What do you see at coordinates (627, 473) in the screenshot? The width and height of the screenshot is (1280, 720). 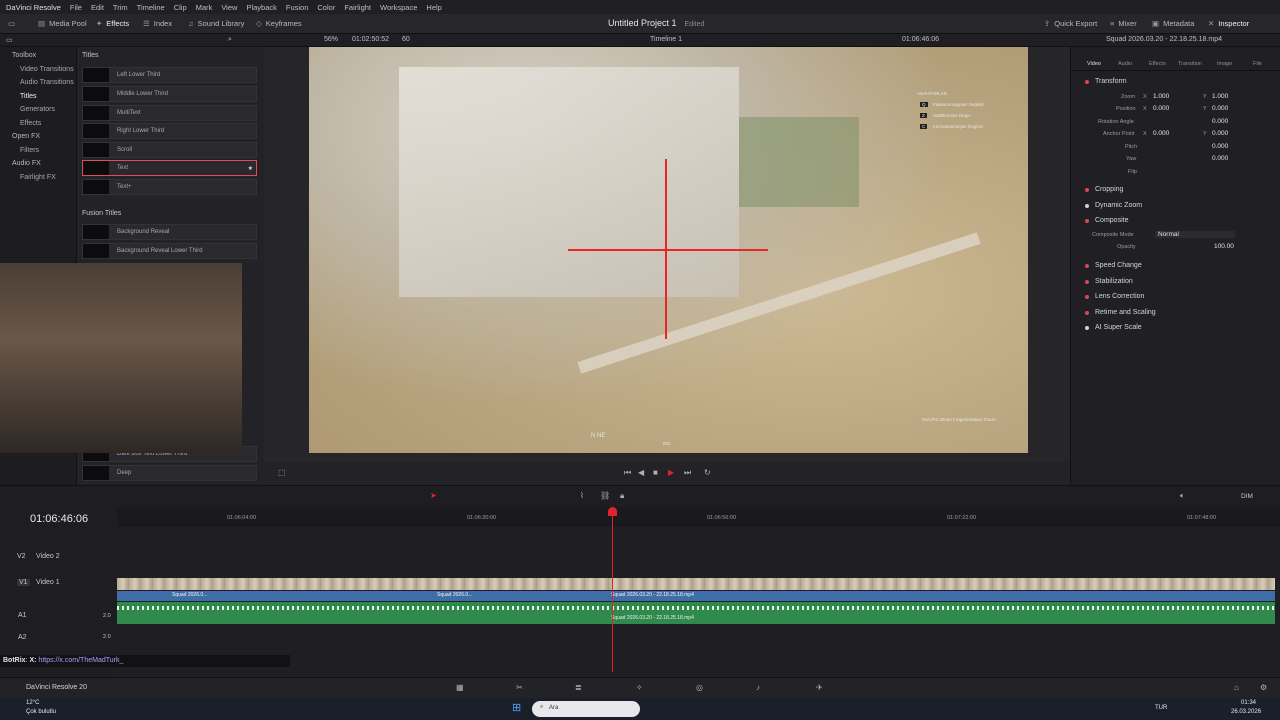 I see `skip-start-icon: ⏮` at bounding box center [627, 473].